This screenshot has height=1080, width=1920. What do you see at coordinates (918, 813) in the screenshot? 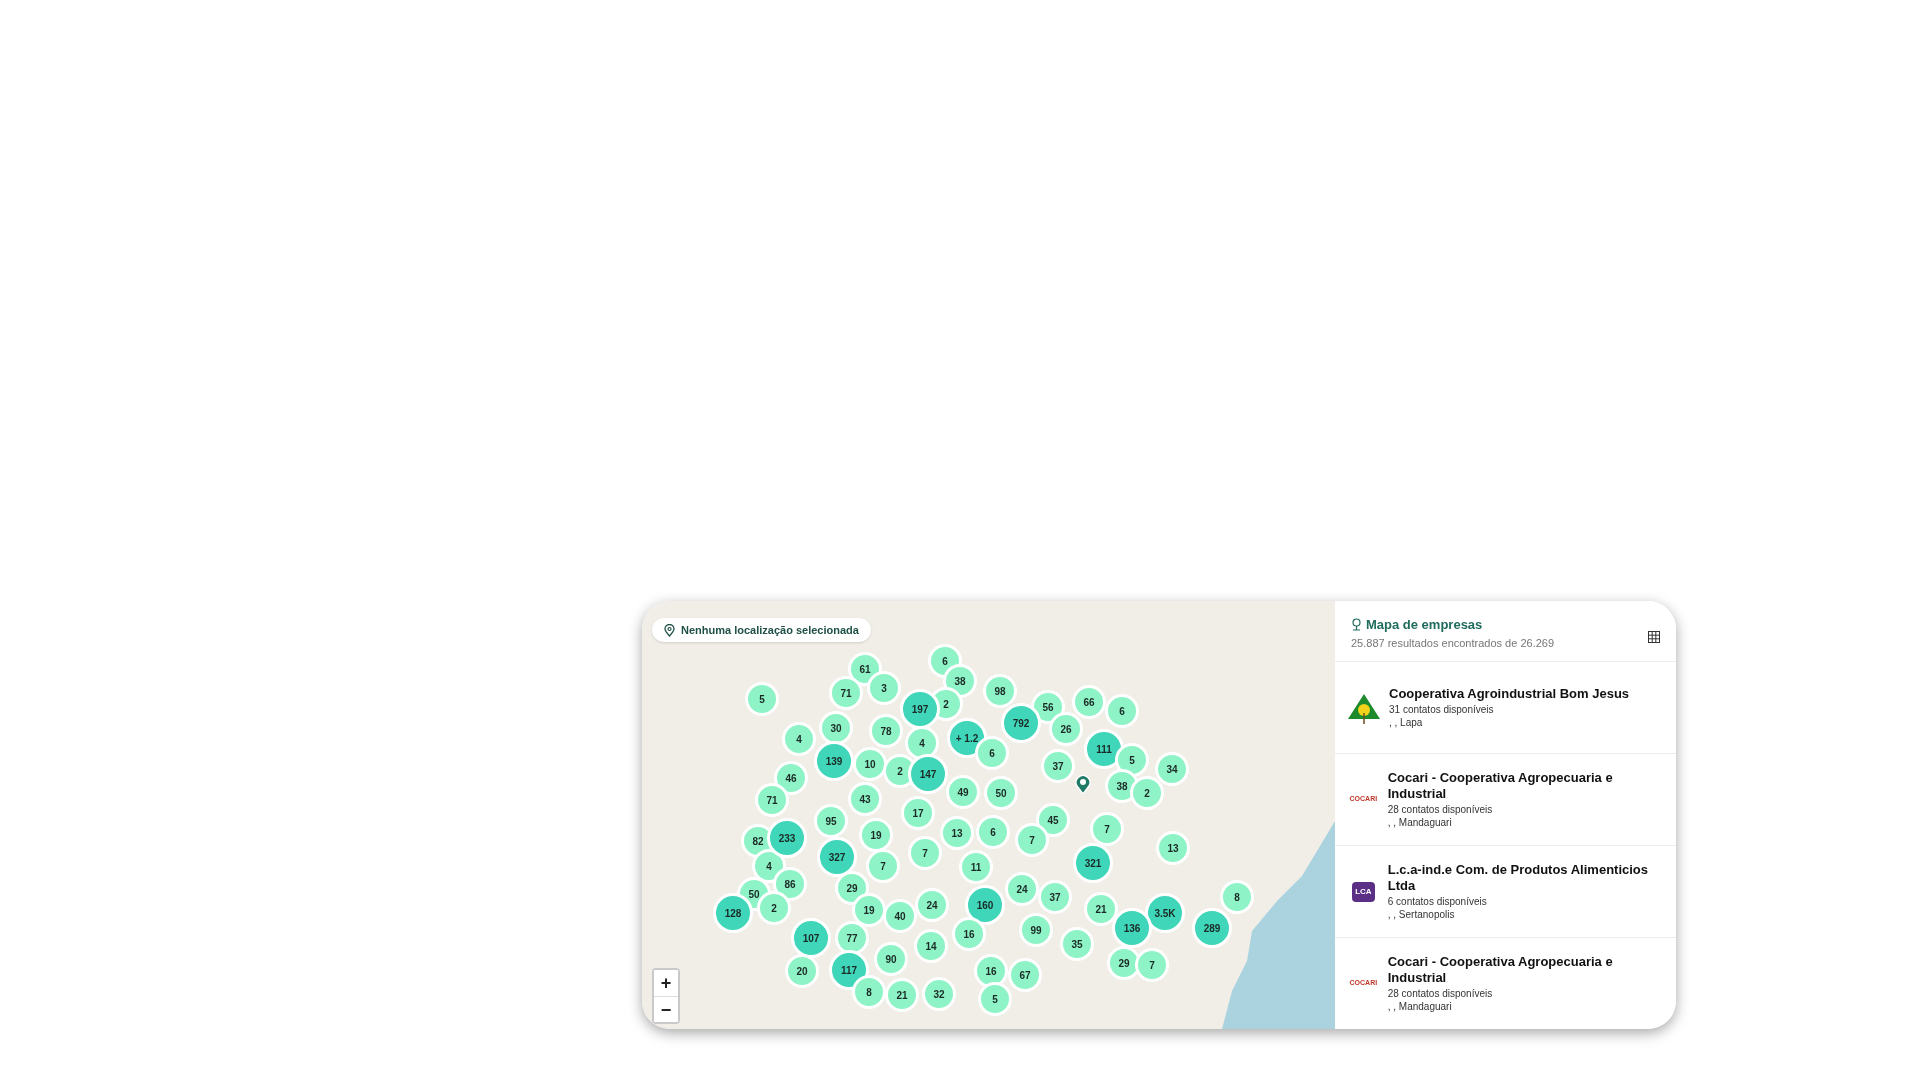
I see `cluster-marker: 17` at bounding box center [918, 813].